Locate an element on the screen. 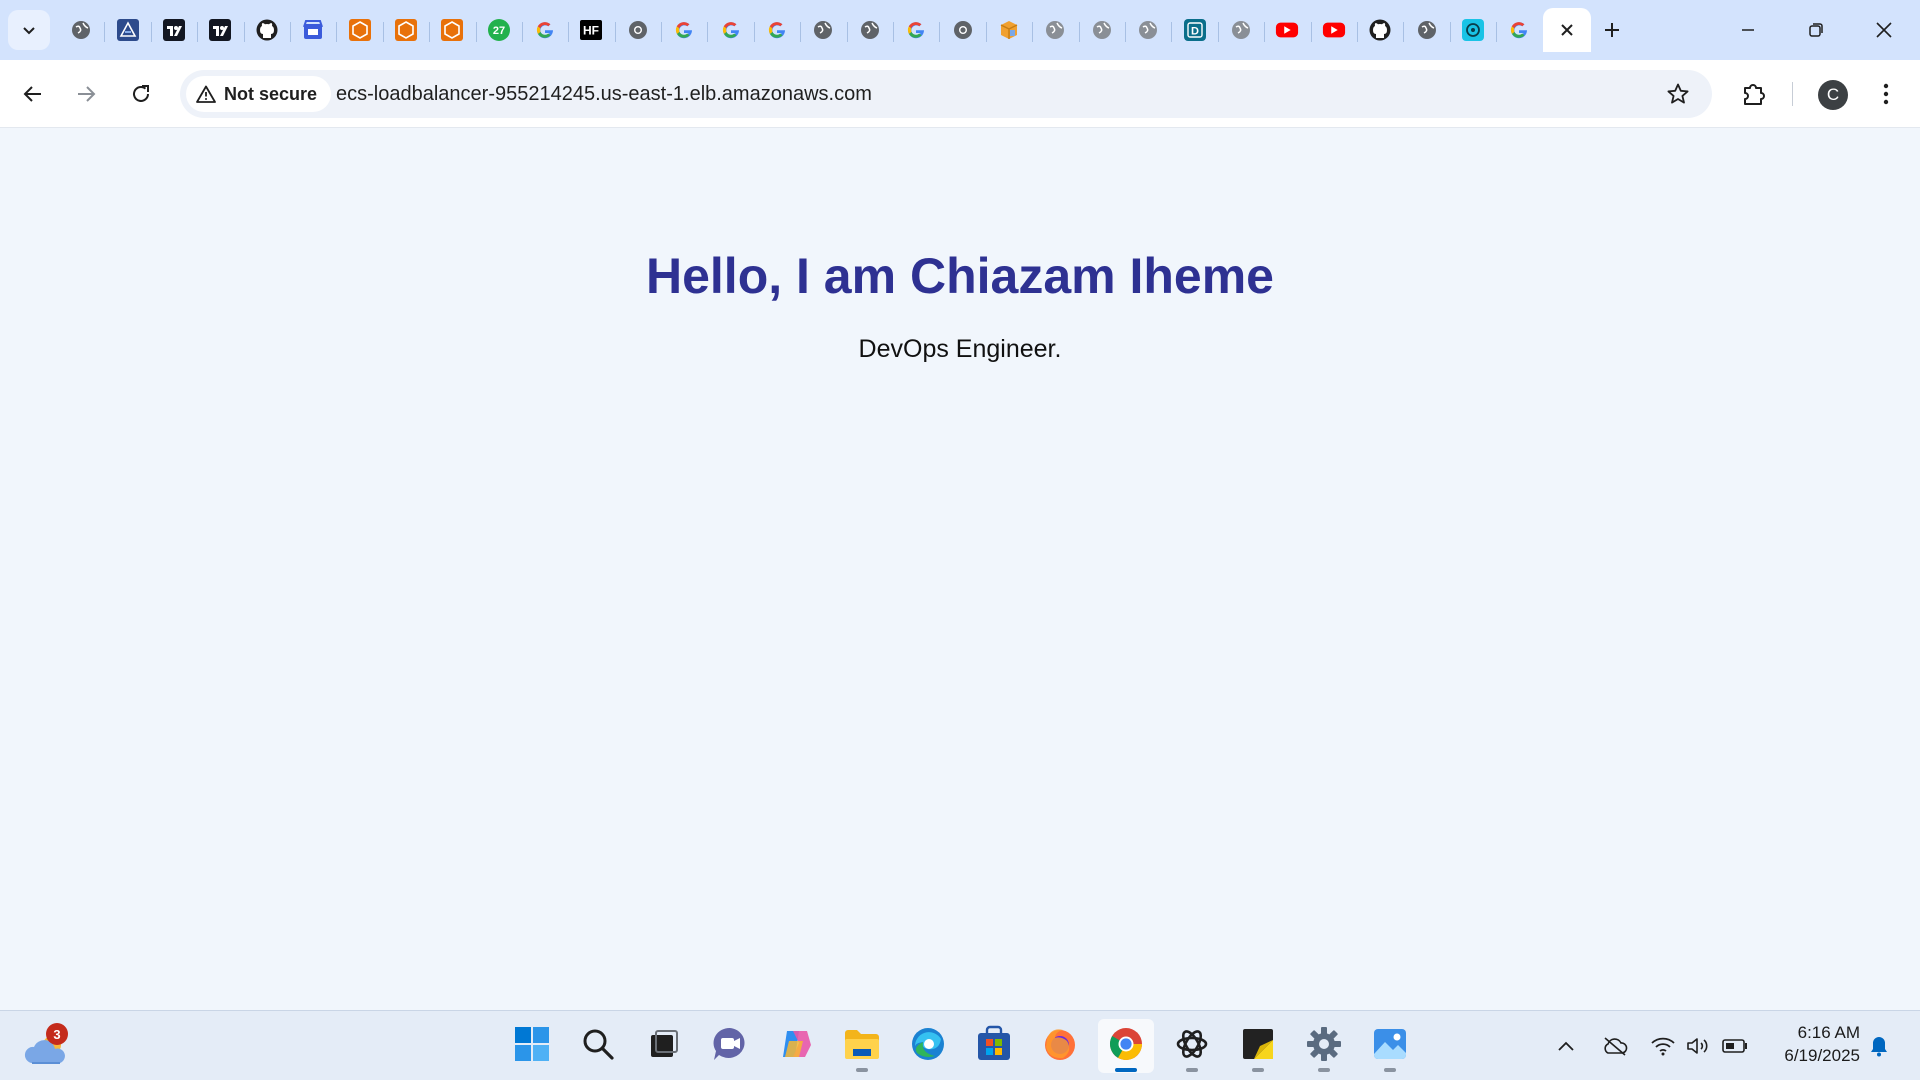 This screenshot has height=1080, width=1920. firefox-icon is located at coordinates (1060, 1046).